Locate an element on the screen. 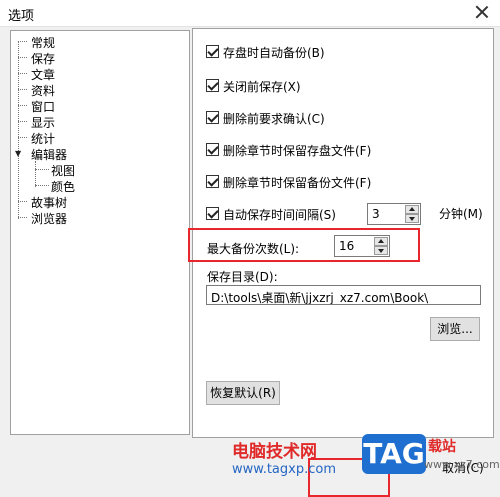  tree-item-color: 颜色 is located at coordinates (63, 186).